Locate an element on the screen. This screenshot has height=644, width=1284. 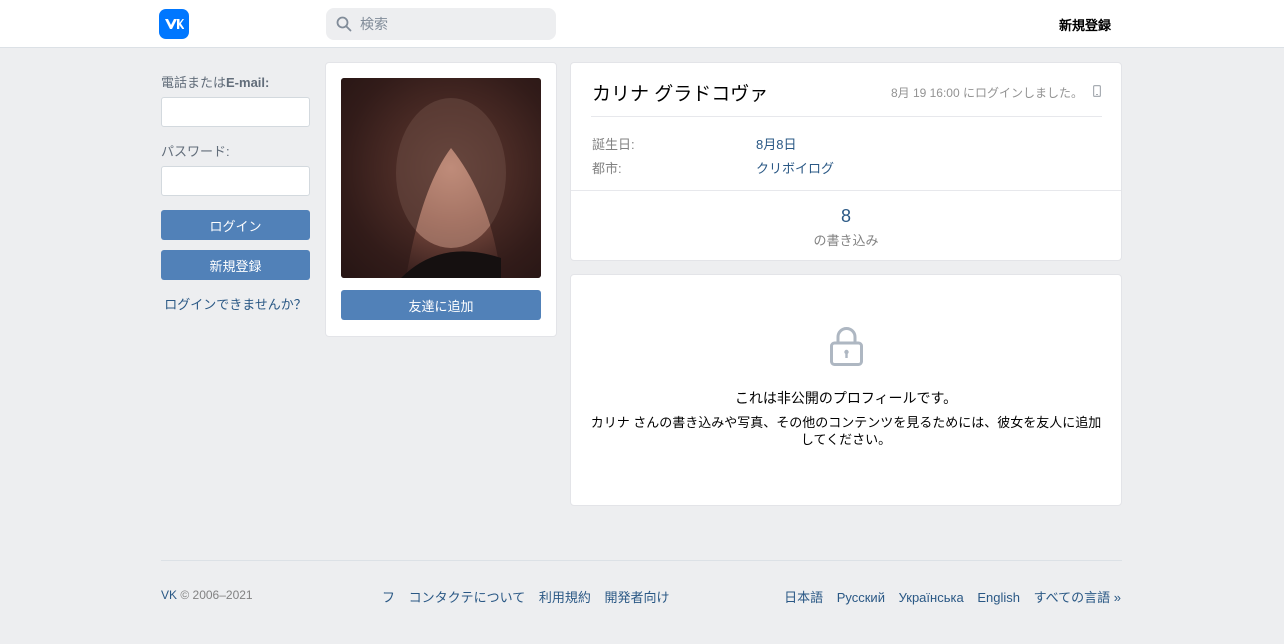
footer-link-terms: 利用規約 is located at coordinates (565, 597).